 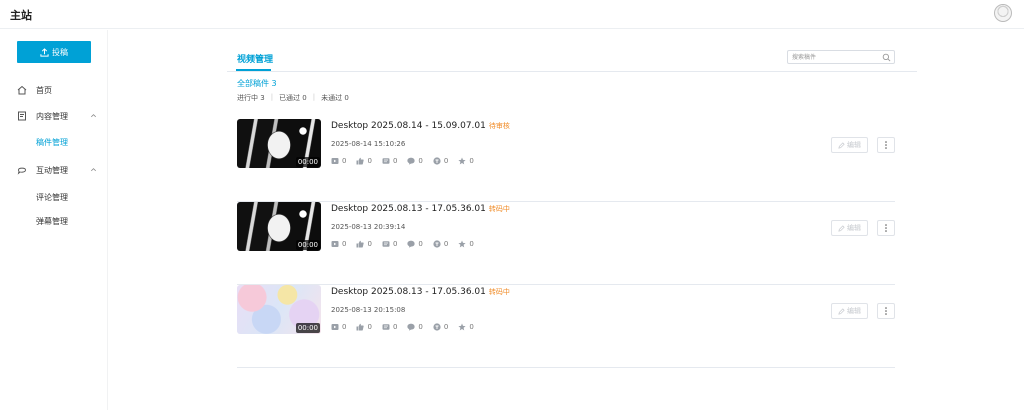 What do you see at coordinates (335, 98) in the screenshot?
I see `filter-rejected: 未通过 0` at bounding box center [335, 98].